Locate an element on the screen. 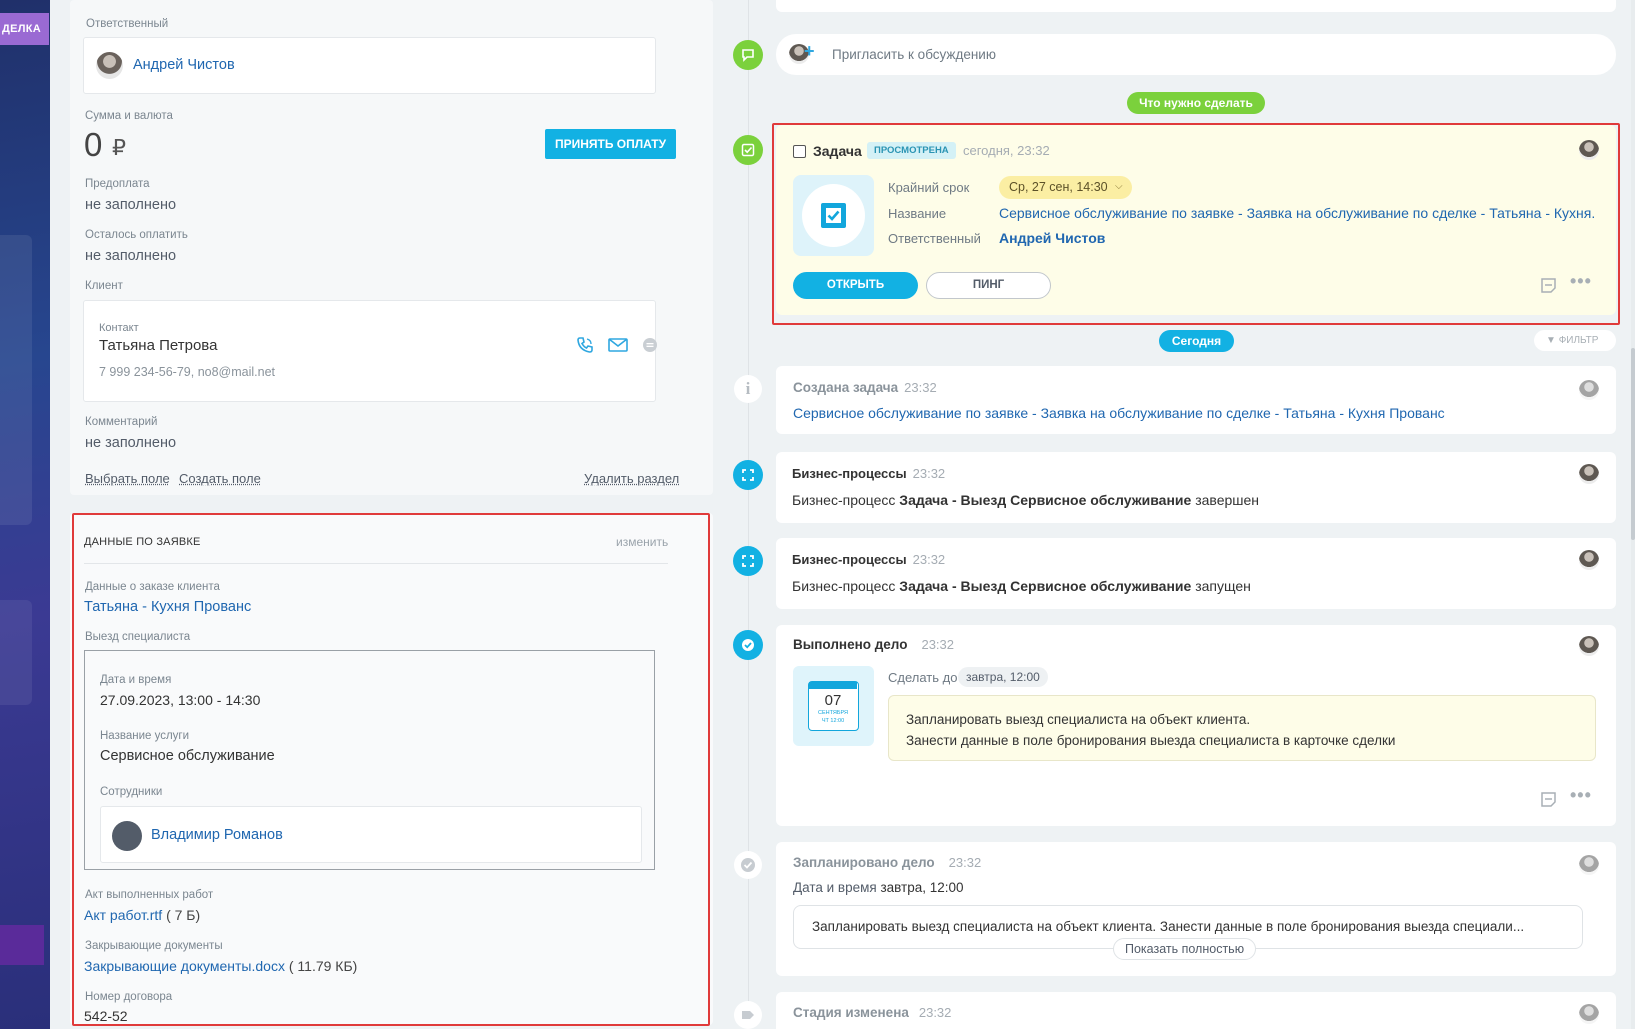  page-scrollbar is located at coordinates (1633, 514).